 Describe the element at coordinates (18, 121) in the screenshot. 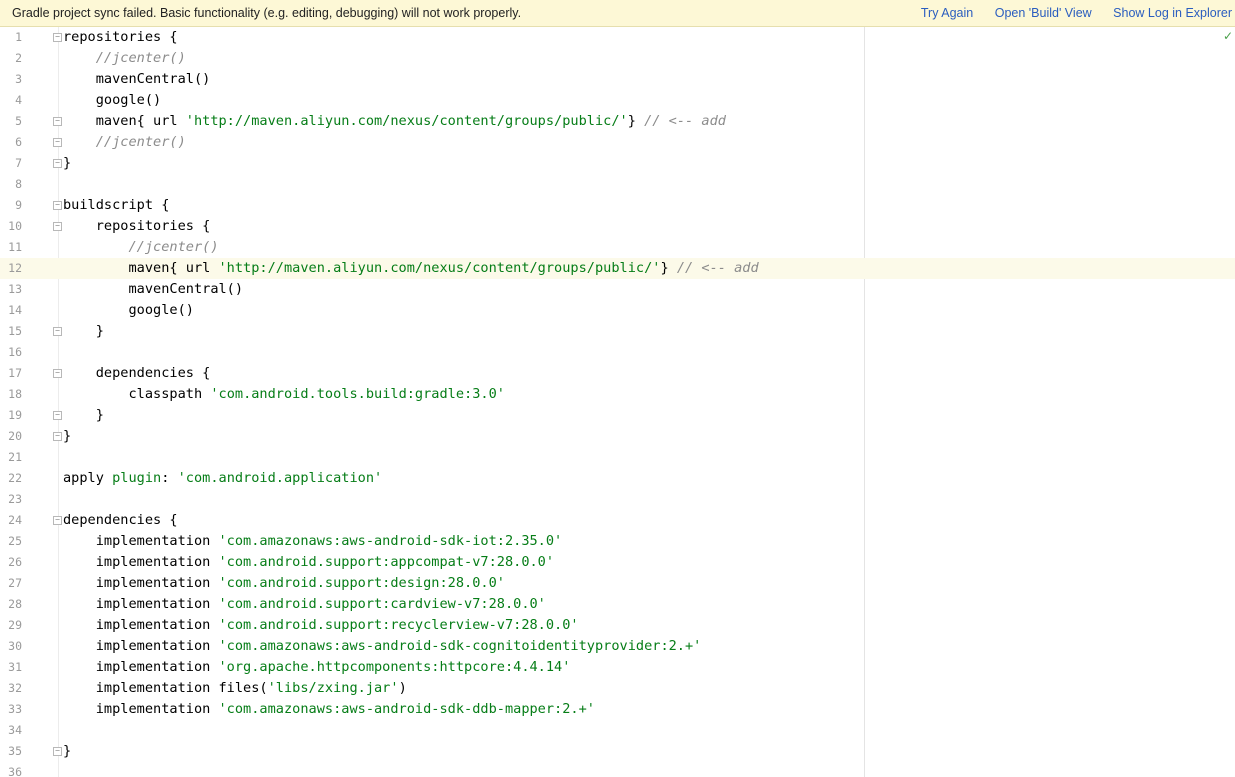

I see `line-number: 5` at that location.